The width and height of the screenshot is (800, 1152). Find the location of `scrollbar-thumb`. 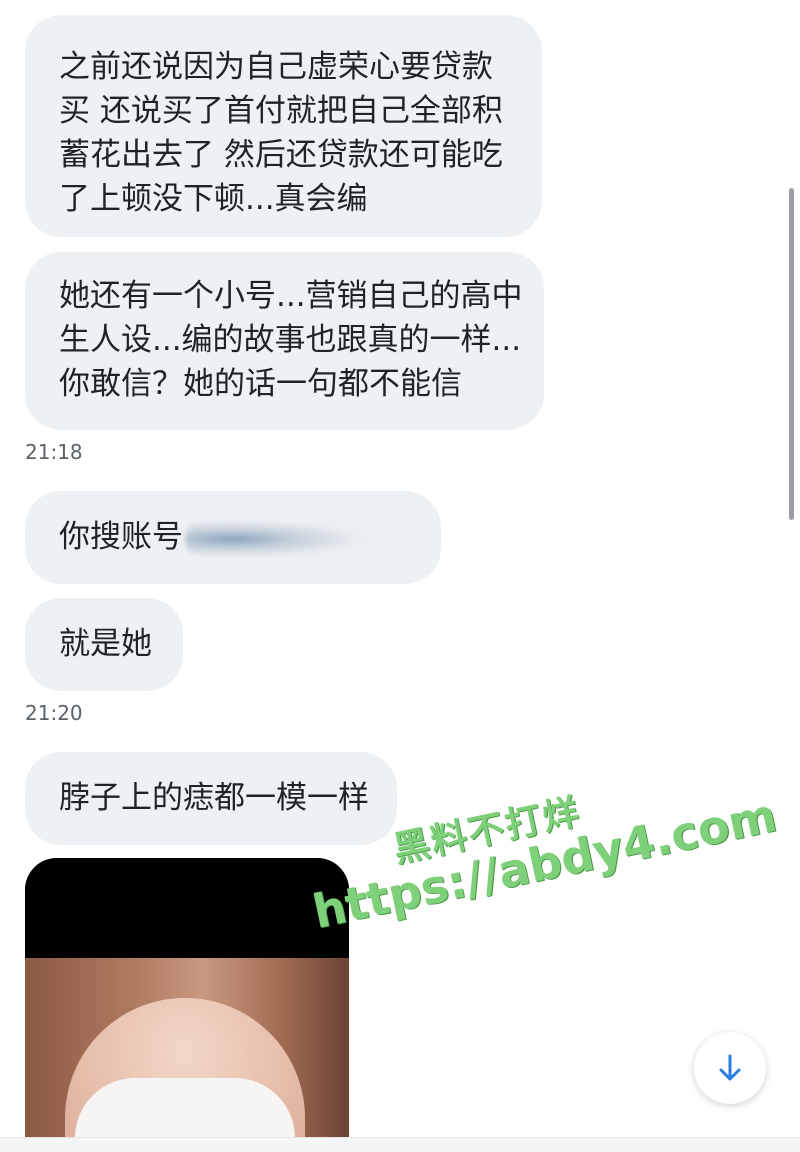

scrollbar-thumb is located at coordinates (791, 354).